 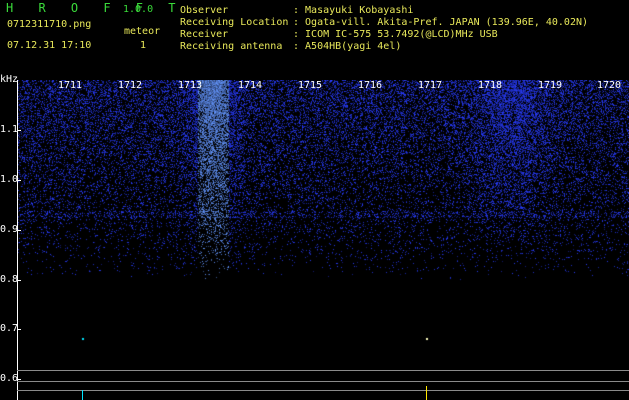 I want to click on time-label: 1715, so click(x=310, y=85).